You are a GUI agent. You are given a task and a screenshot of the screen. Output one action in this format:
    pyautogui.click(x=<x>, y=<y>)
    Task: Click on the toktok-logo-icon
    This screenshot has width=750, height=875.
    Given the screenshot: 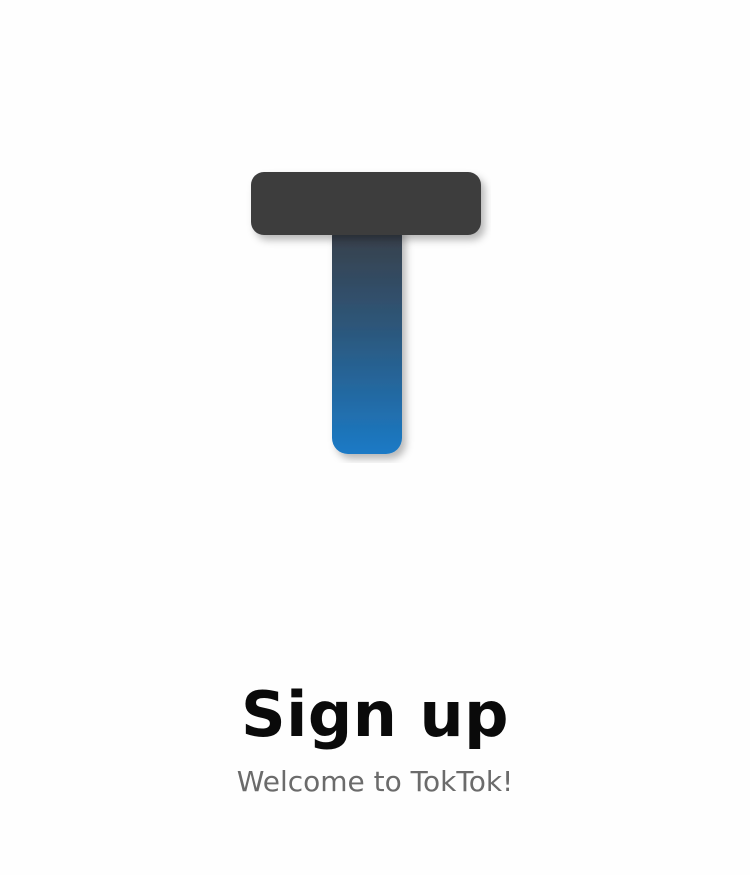 What is the action you would take?
    pyautogui.click(x=366, y=313)
    